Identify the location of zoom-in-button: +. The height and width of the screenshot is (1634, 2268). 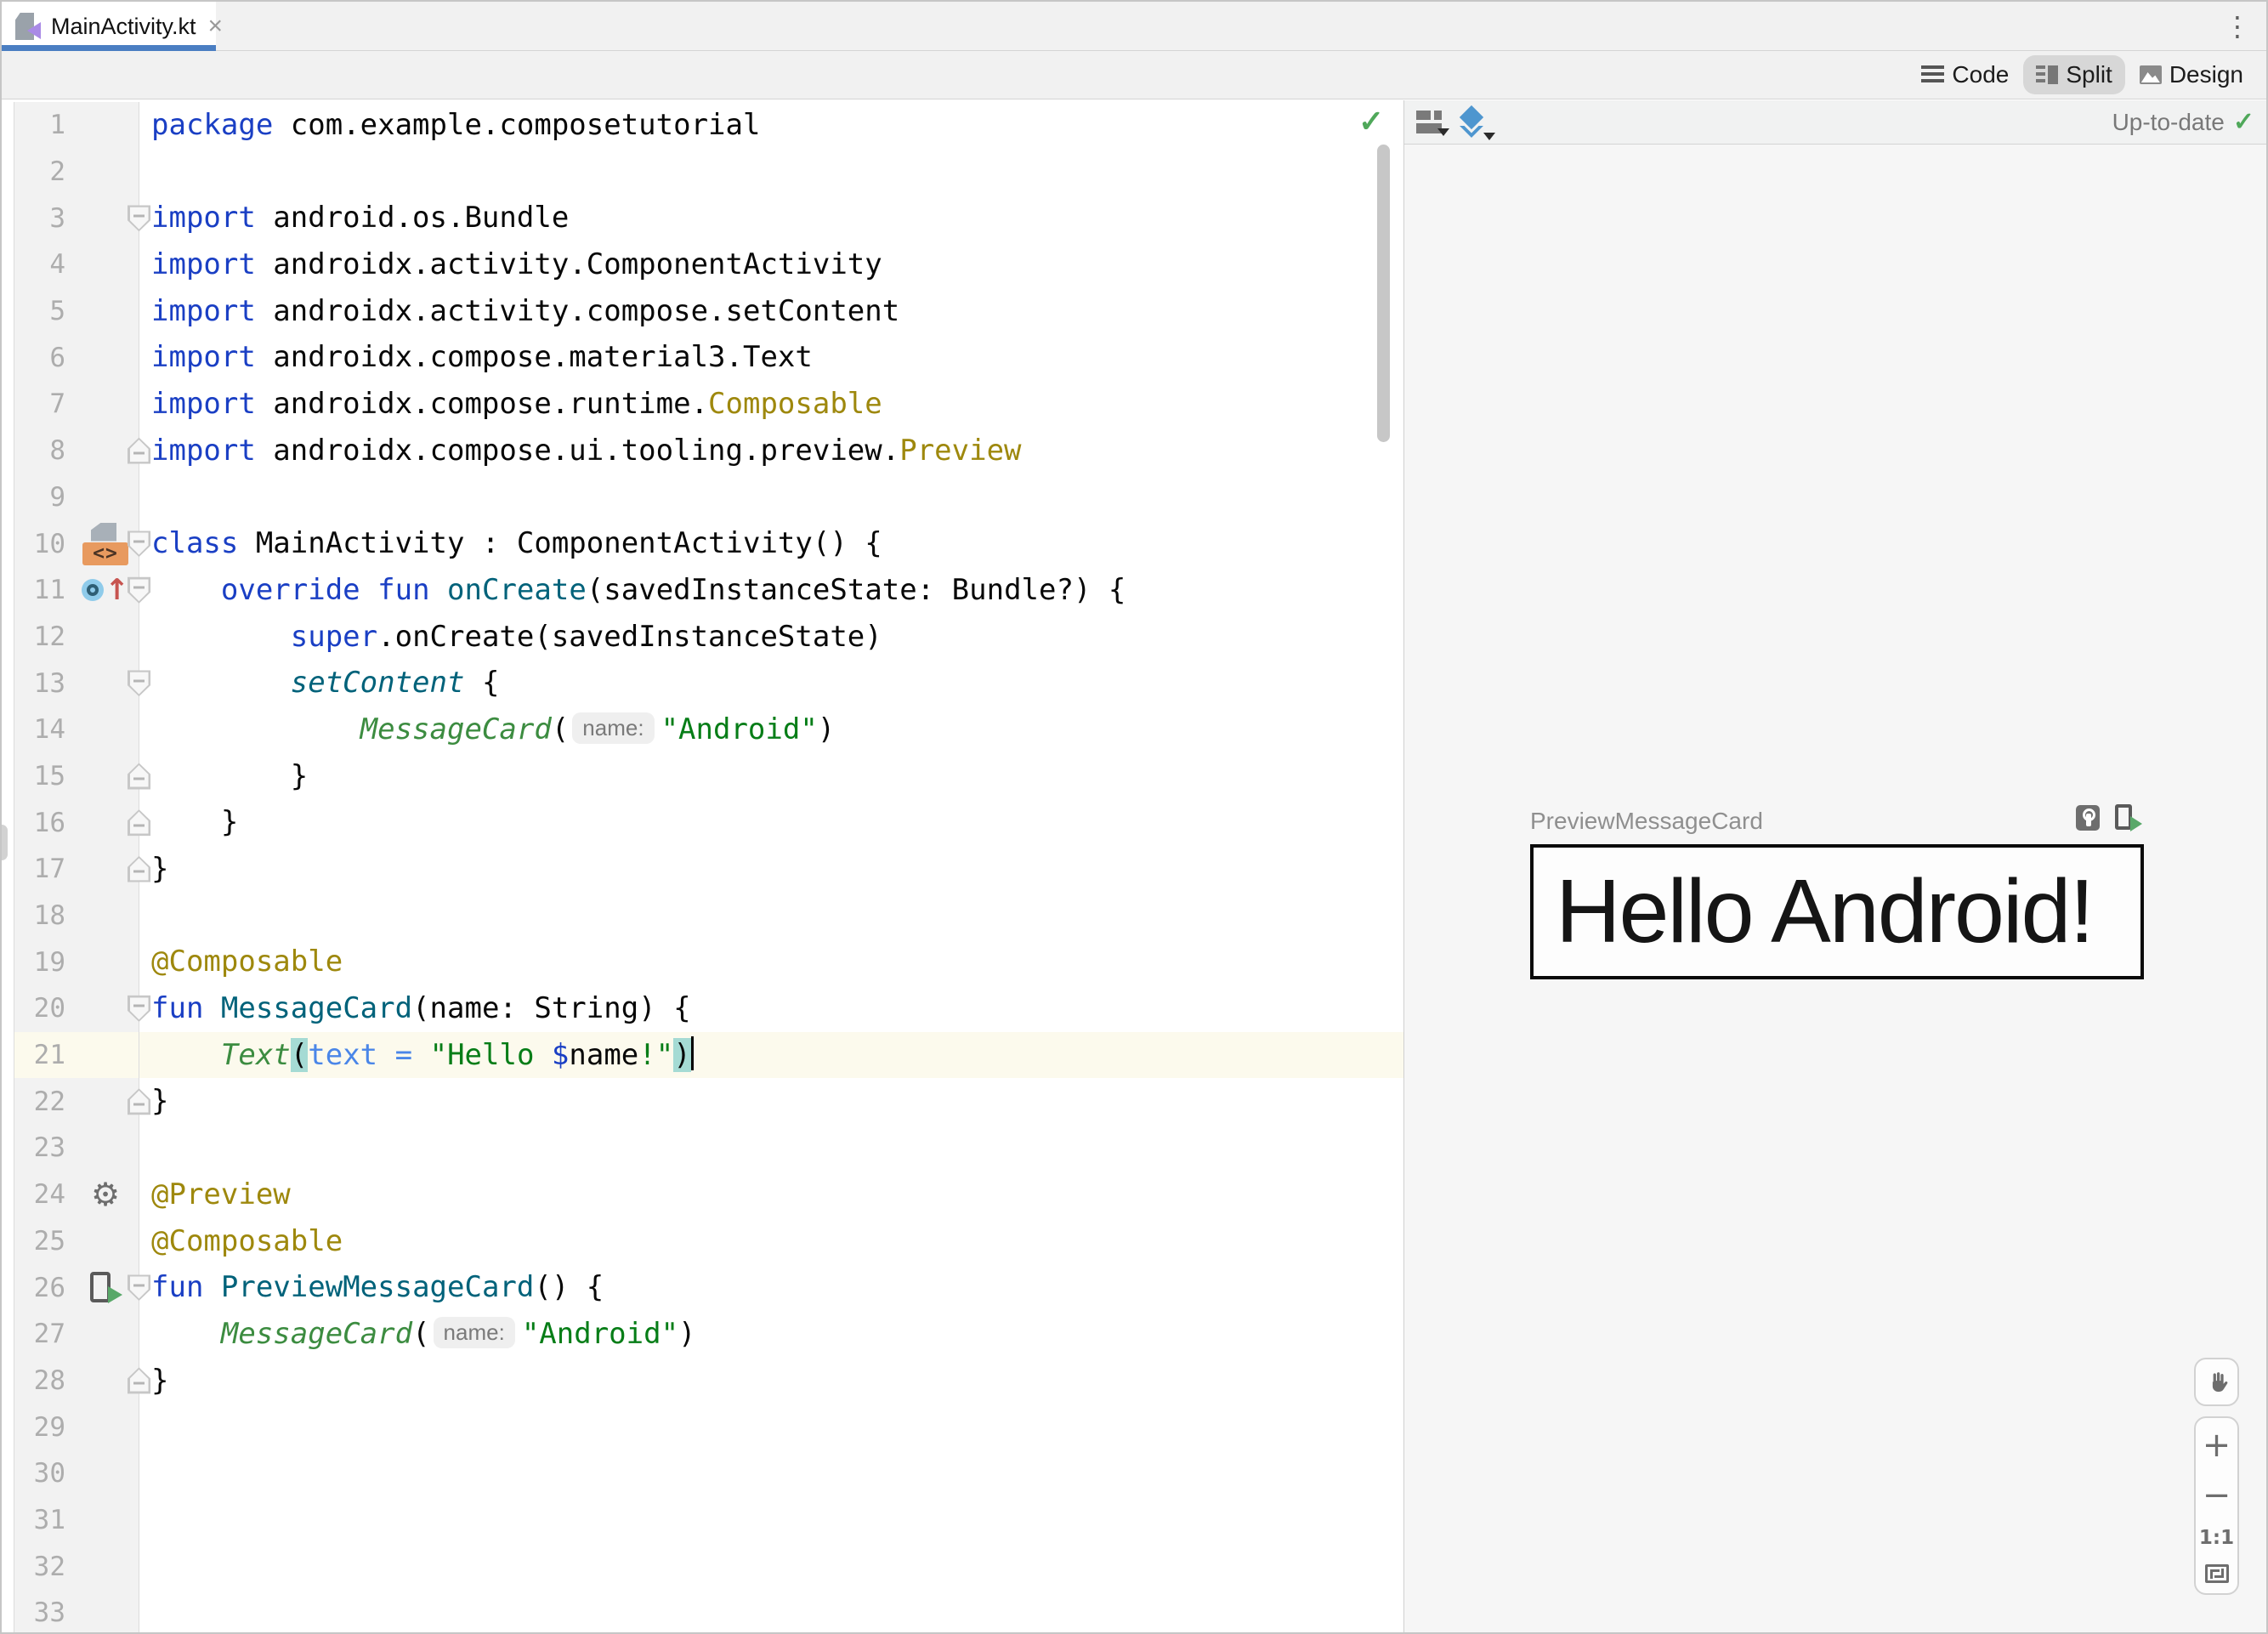
(2217, 1445).